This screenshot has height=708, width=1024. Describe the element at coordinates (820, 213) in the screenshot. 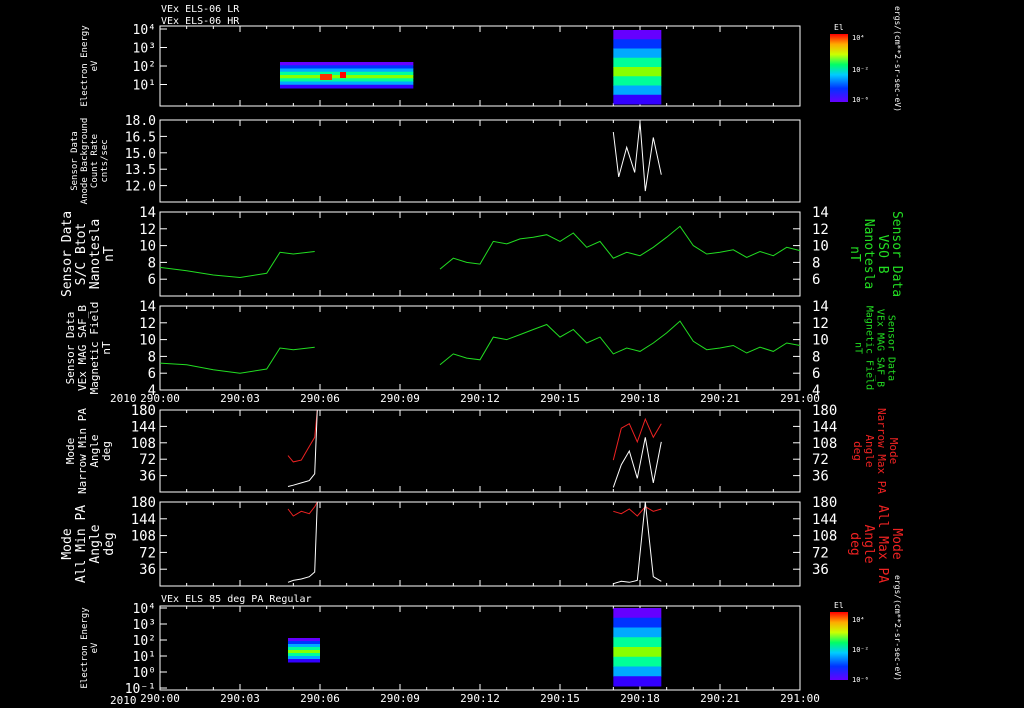

I see `sc-btot-ytick-label-right: 14` at that location.